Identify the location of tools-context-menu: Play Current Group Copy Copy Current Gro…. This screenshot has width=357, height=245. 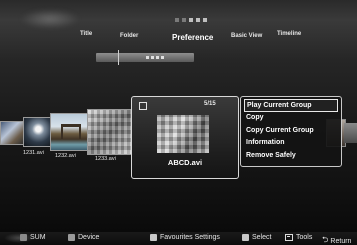
(291, 131).